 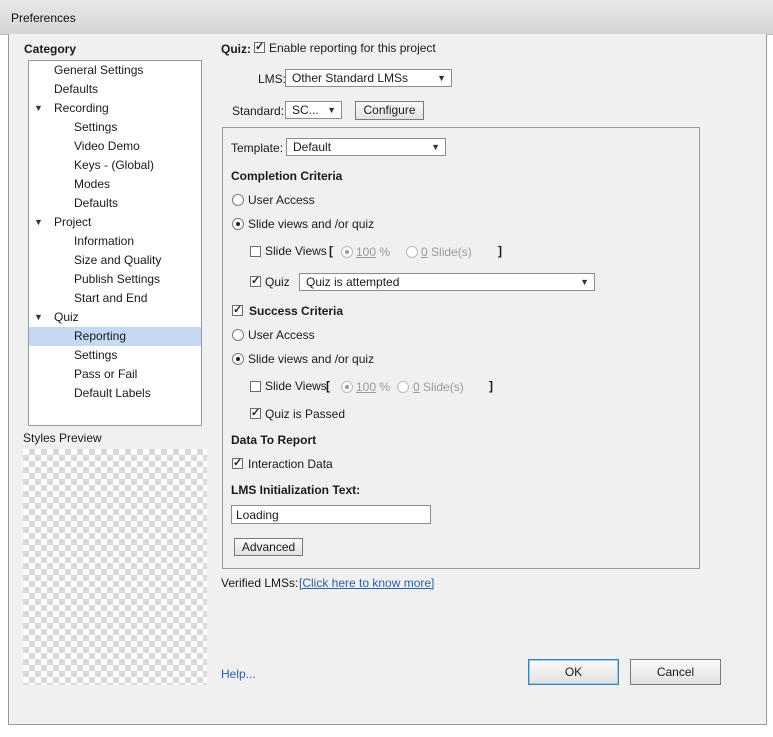 I want to click on quiz-passed-label: Quiz is Passed, so click(x=305, y=414).